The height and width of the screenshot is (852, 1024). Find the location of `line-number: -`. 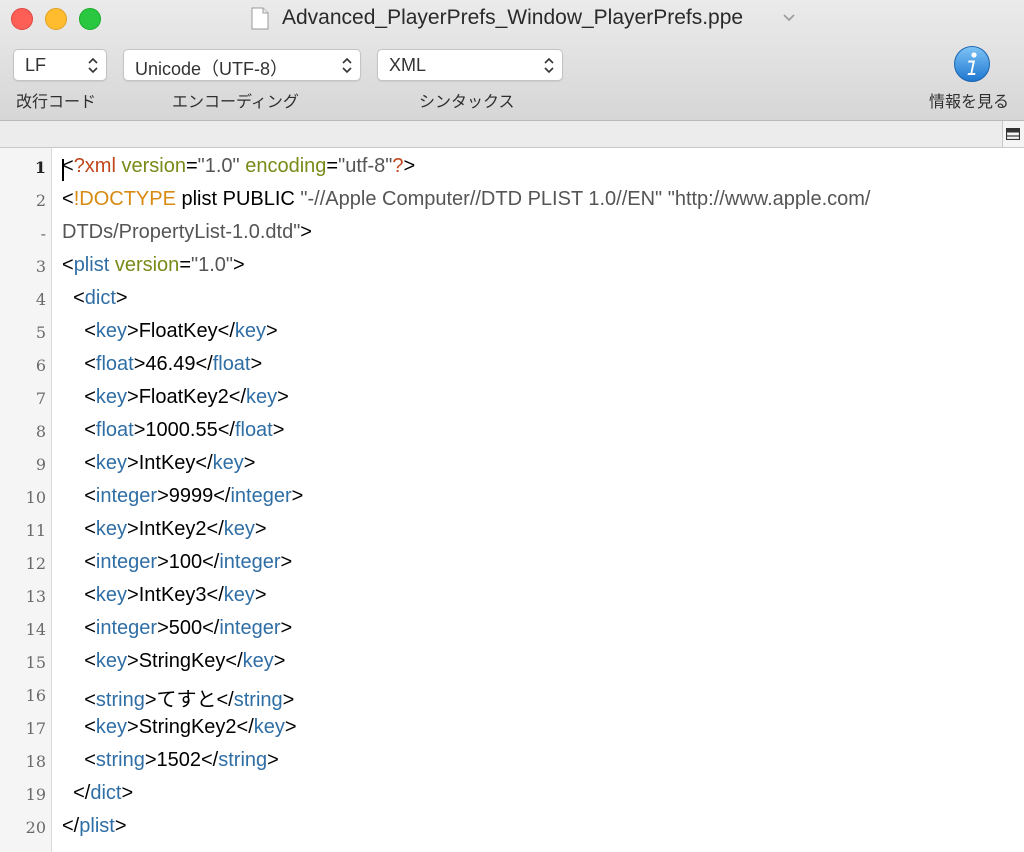

line-number: - is located at coordinates (43, 233).